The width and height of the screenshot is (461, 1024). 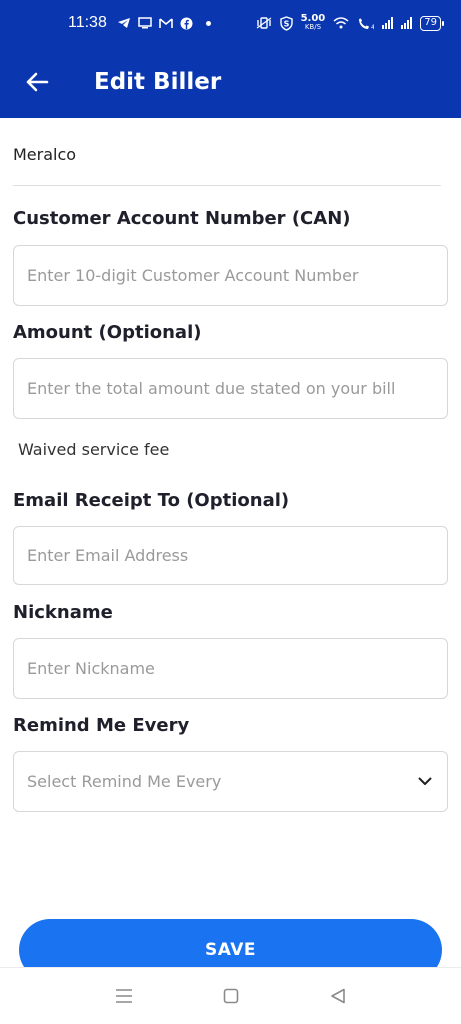 What do you see at coordinates (124, 781) in the screenshot?
I see `remind-select-placeholder: Select Remind Me Every` at bounding box center [124, 781].